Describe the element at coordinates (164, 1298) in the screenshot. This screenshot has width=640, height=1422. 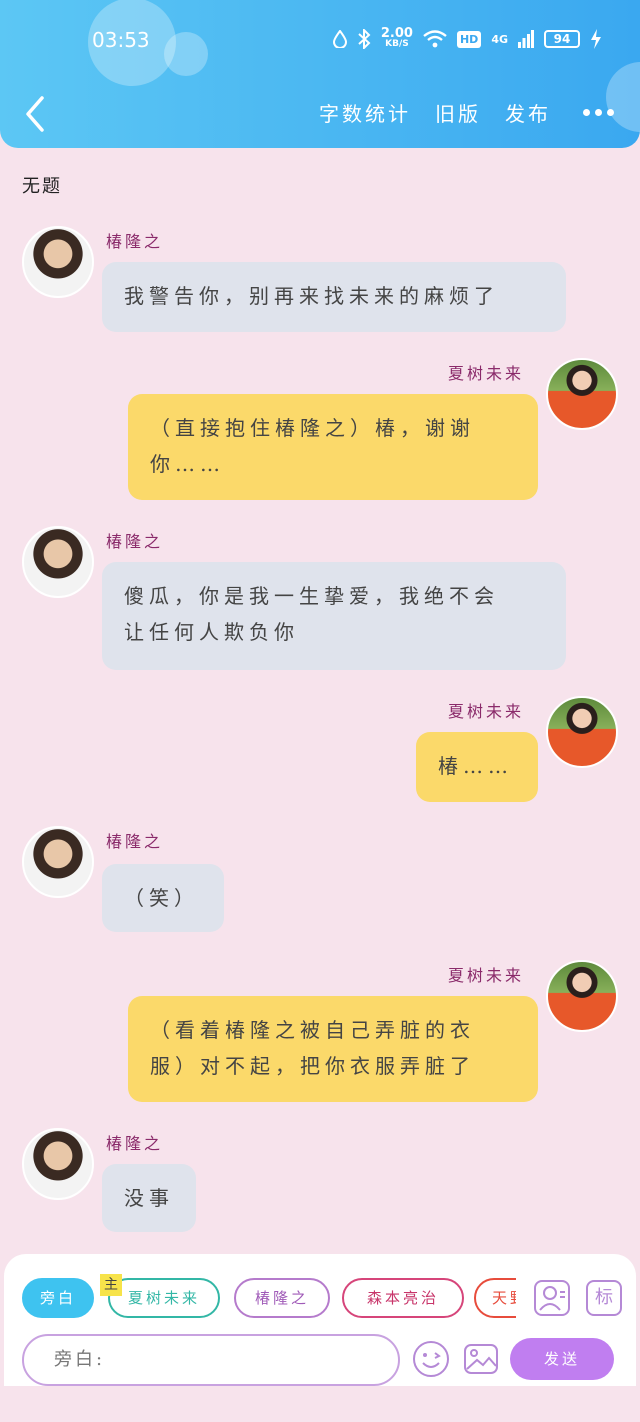
I see `role-chip-natsuki: 夏树未来` at that location.